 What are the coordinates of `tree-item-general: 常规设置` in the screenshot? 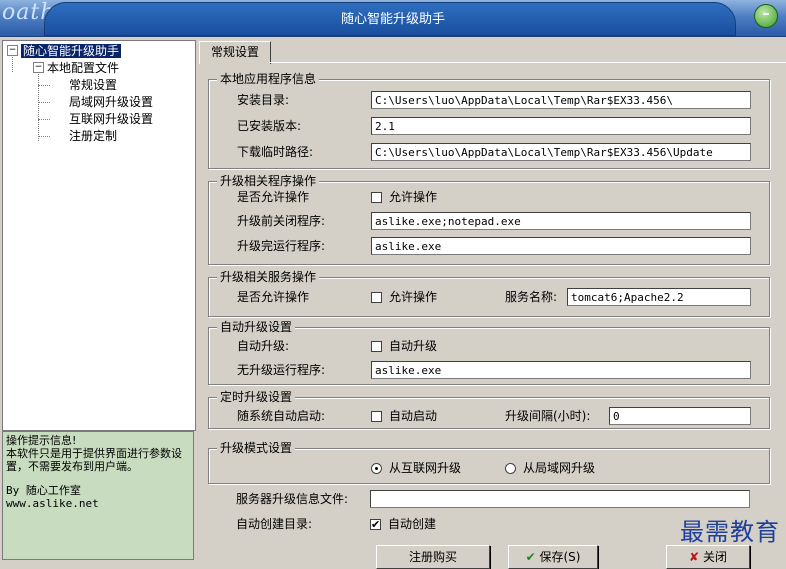 It's located at (93, 85).